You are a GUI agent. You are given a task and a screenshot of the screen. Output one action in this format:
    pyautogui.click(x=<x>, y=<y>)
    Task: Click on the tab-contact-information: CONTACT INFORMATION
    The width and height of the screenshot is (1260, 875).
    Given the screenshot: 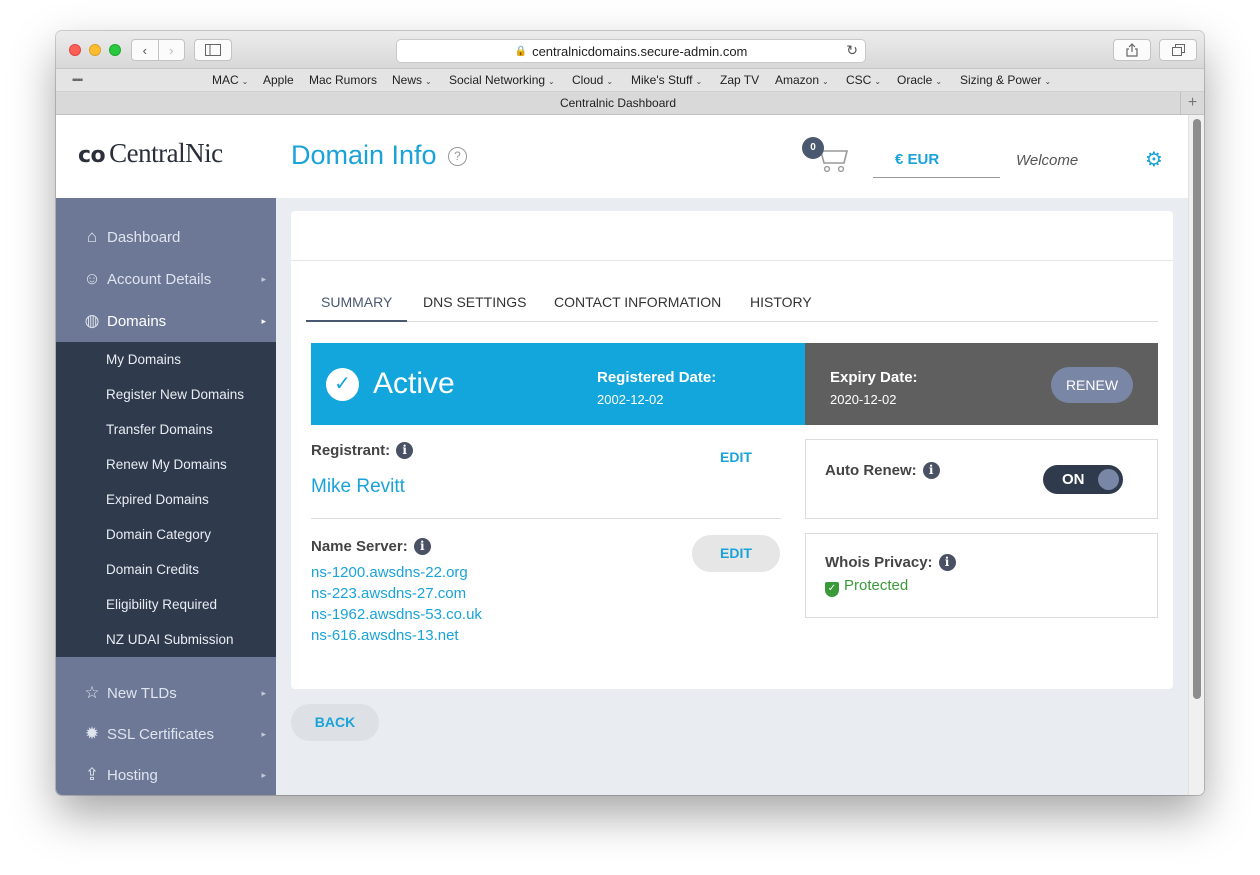 What is the action you would take?
    pyautogui.click(x=637, y=302)
    